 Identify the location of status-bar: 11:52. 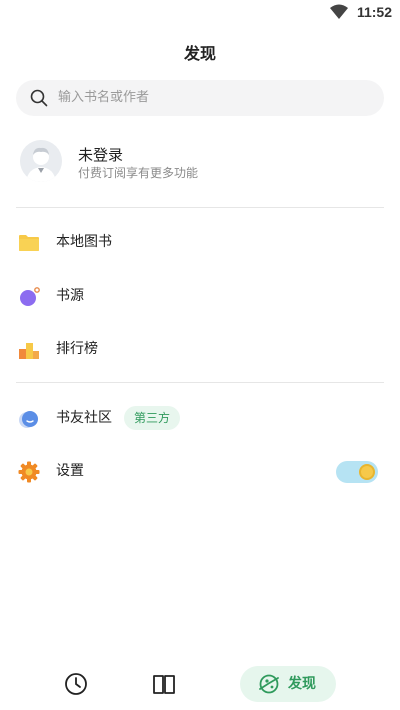
(200, 13).